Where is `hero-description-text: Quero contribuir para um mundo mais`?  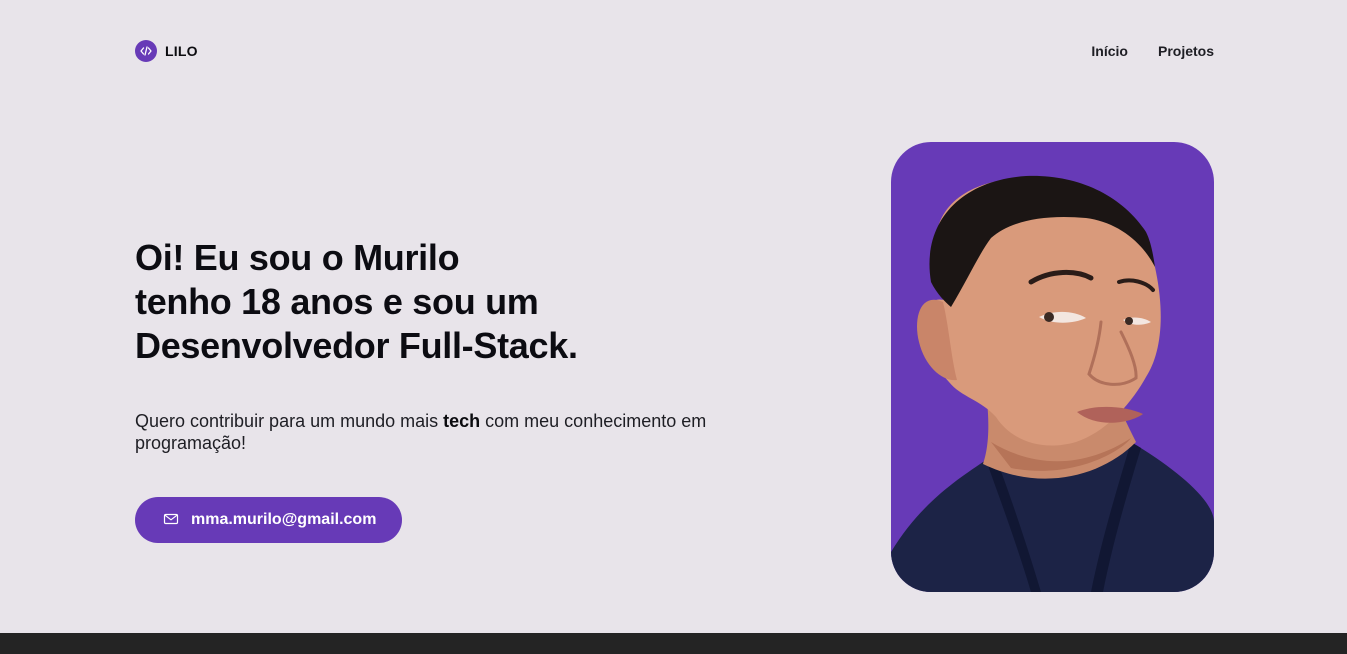 hero-description-text: Quero contribuir para um mundo mais is located at coordinates (289, 421).